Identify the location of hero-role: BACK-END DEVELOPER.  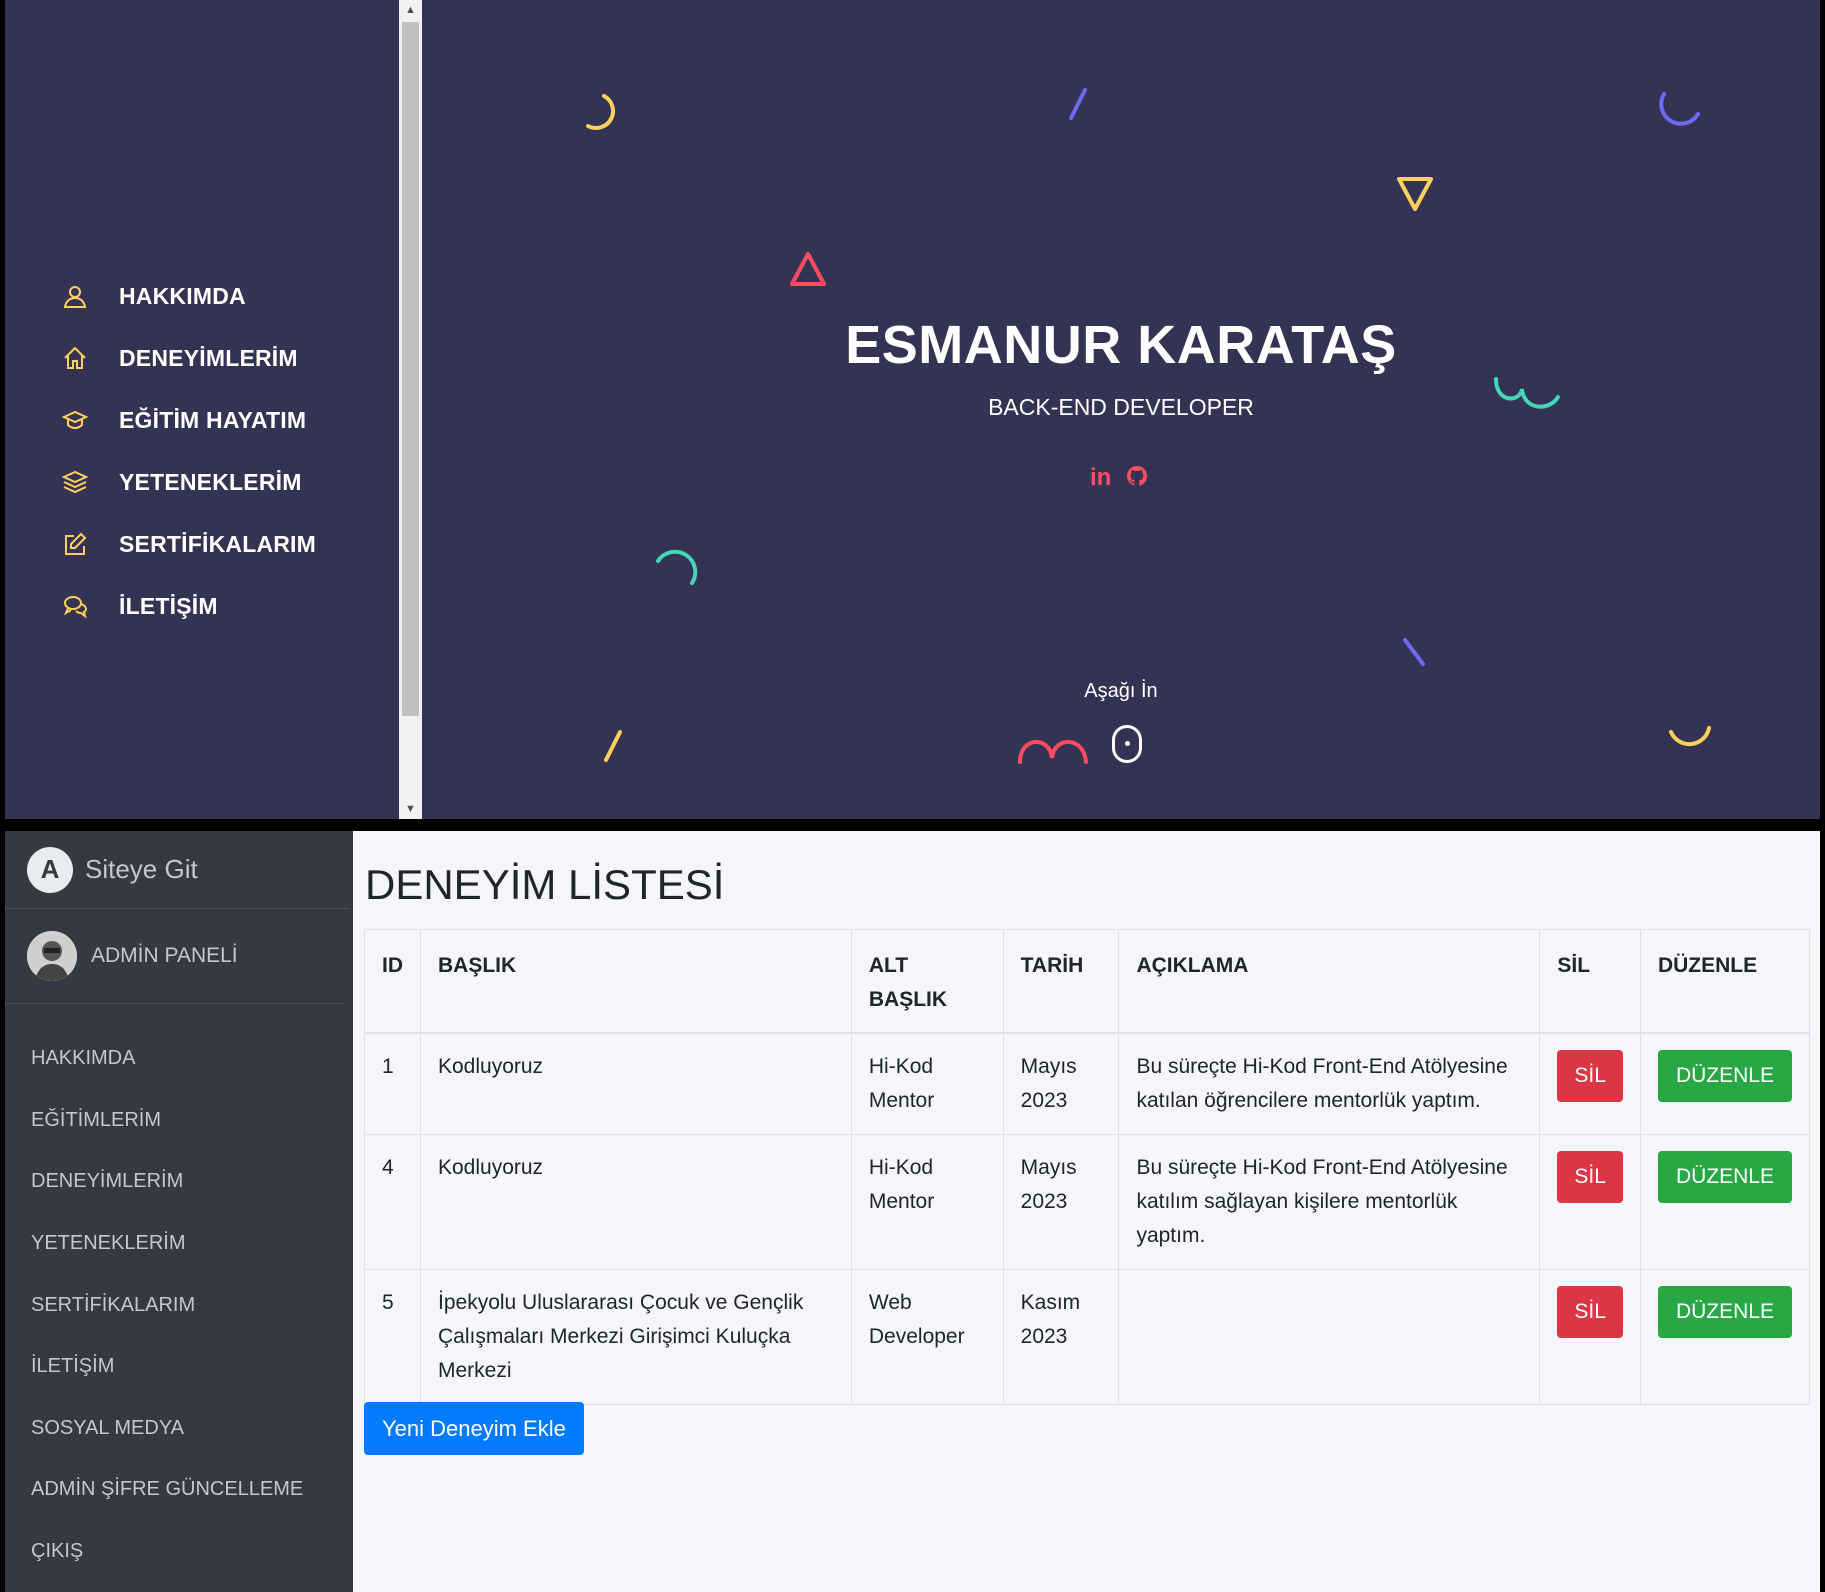
(1121, 407).